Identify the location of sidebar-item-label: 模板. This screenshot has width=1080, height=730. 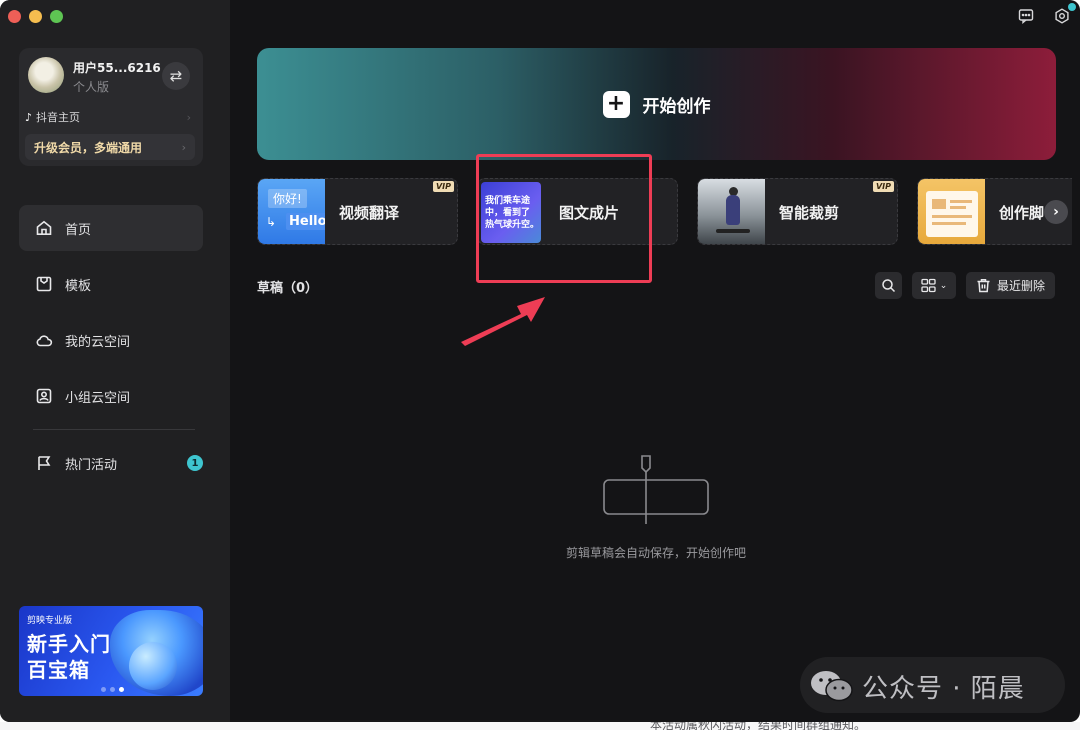
(78, 286).